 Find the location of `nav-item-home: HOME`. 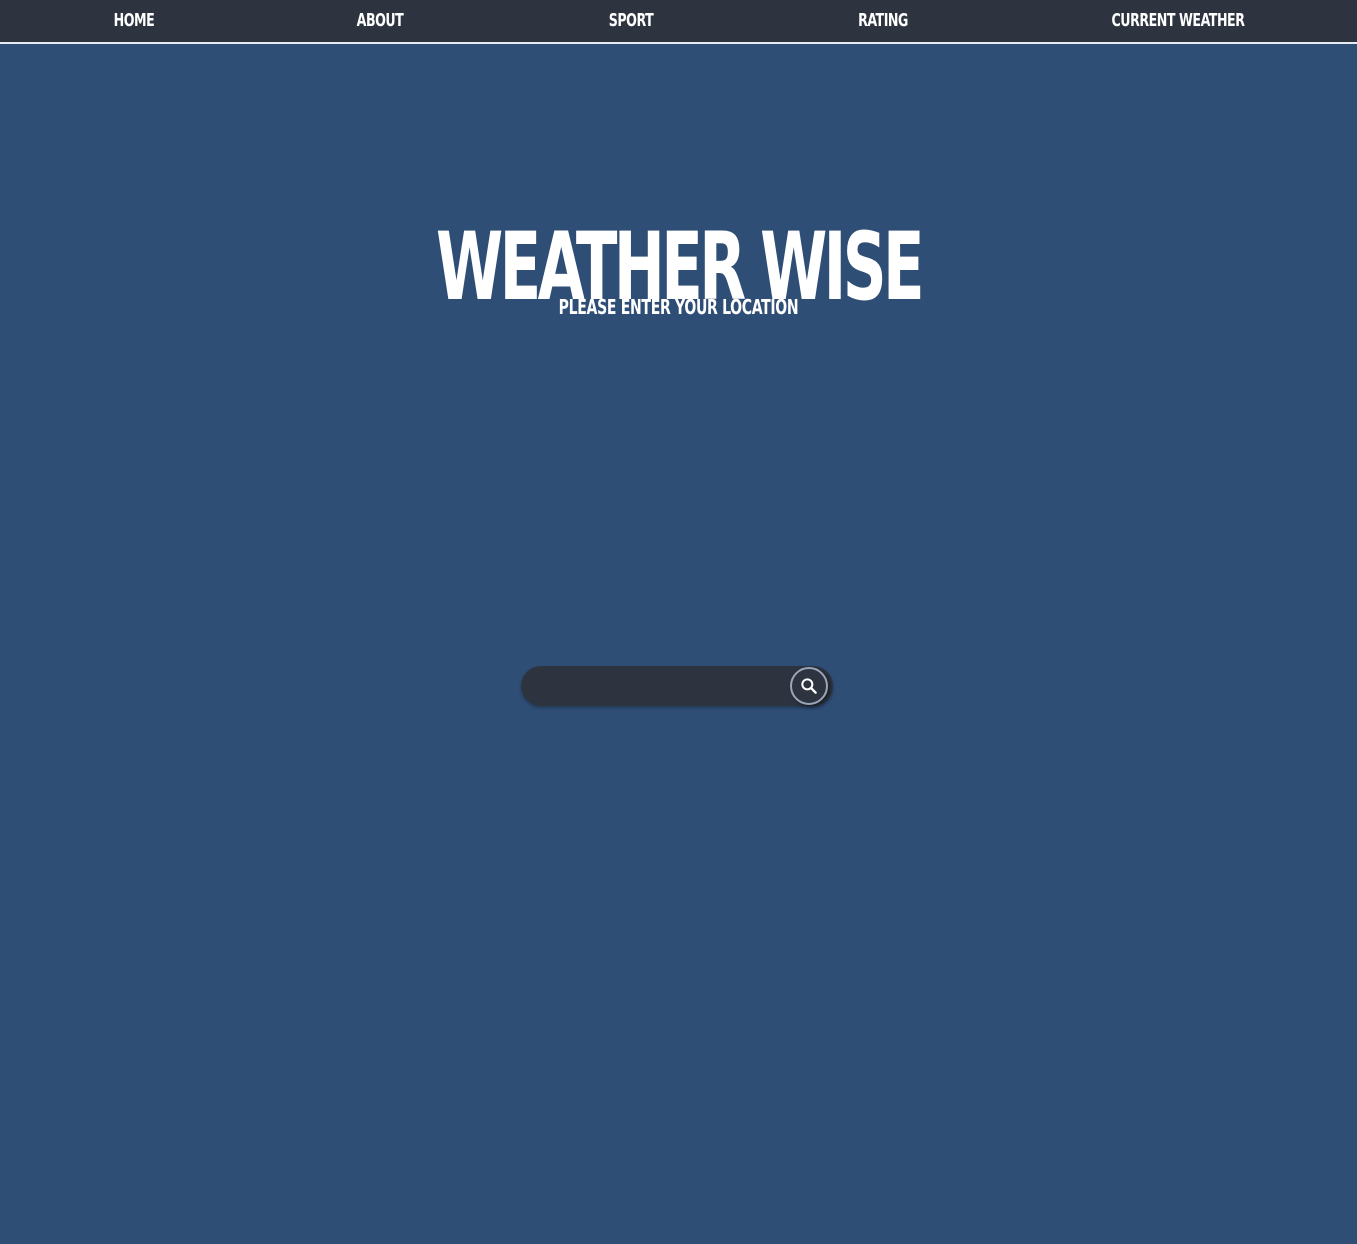

nav-item-home: HOME is located at coordinates (134, 21).